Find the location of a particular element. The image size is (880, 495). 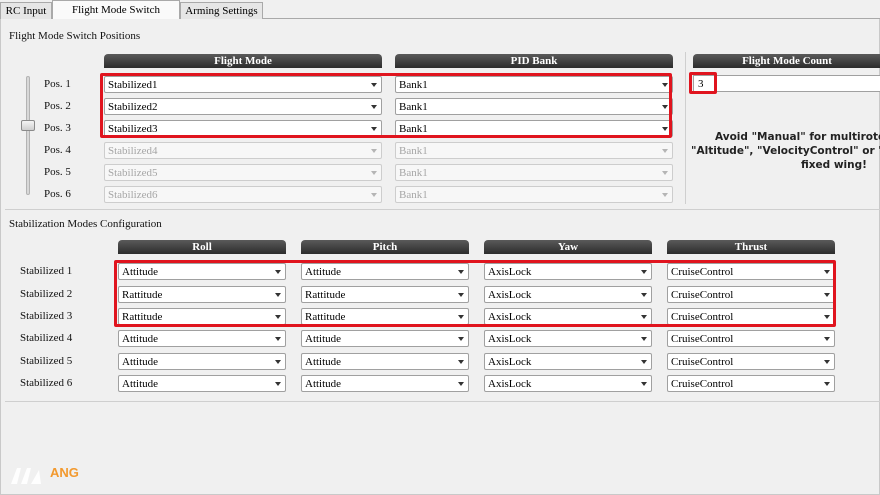

pitch-column-header: Pitch is located at coordinates (385, 247).